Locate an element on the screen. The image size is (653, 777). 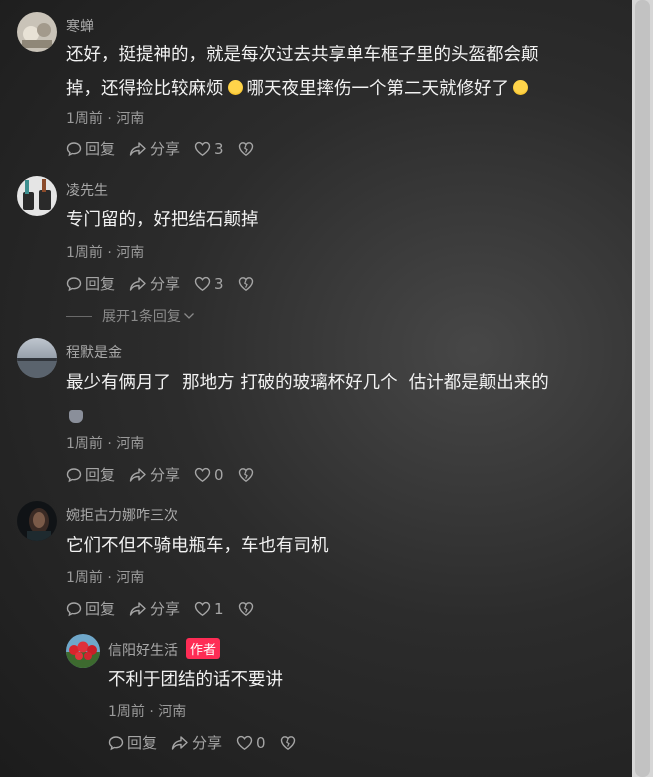
comment-text-line is located at coordinates (338, 417).